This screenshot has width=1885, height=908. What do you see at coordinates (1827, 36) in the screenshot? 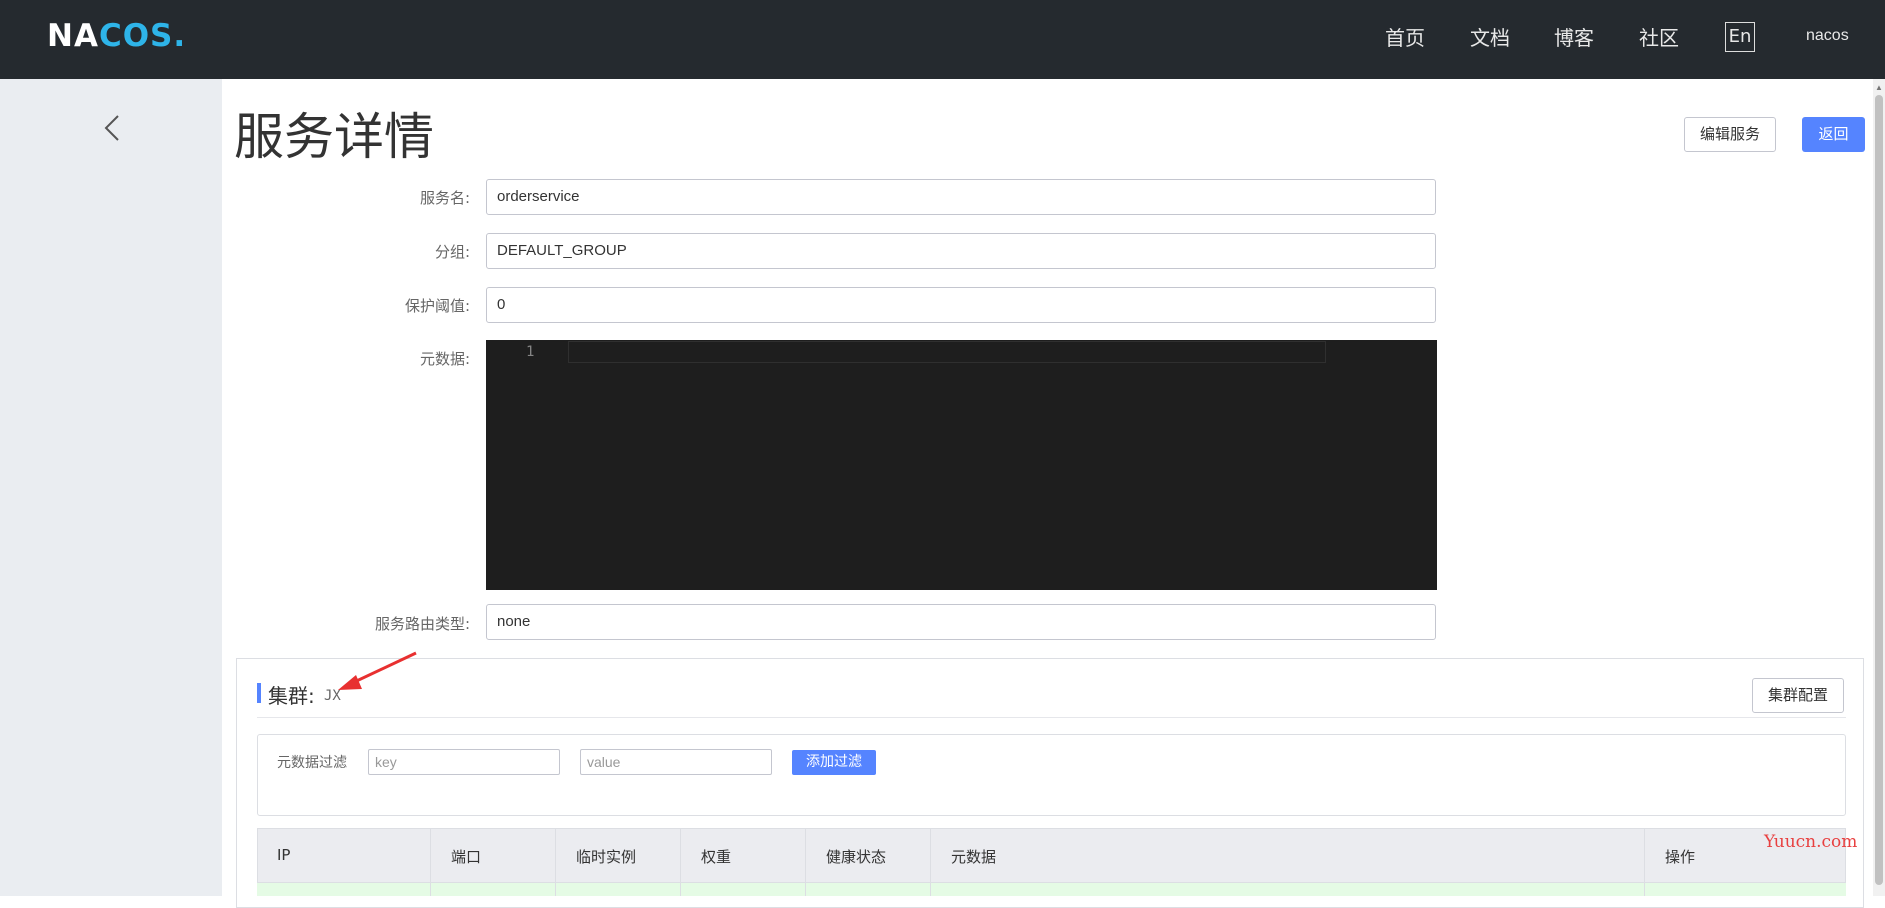
I see `username: nacos` at bounding box center [1827, 36].